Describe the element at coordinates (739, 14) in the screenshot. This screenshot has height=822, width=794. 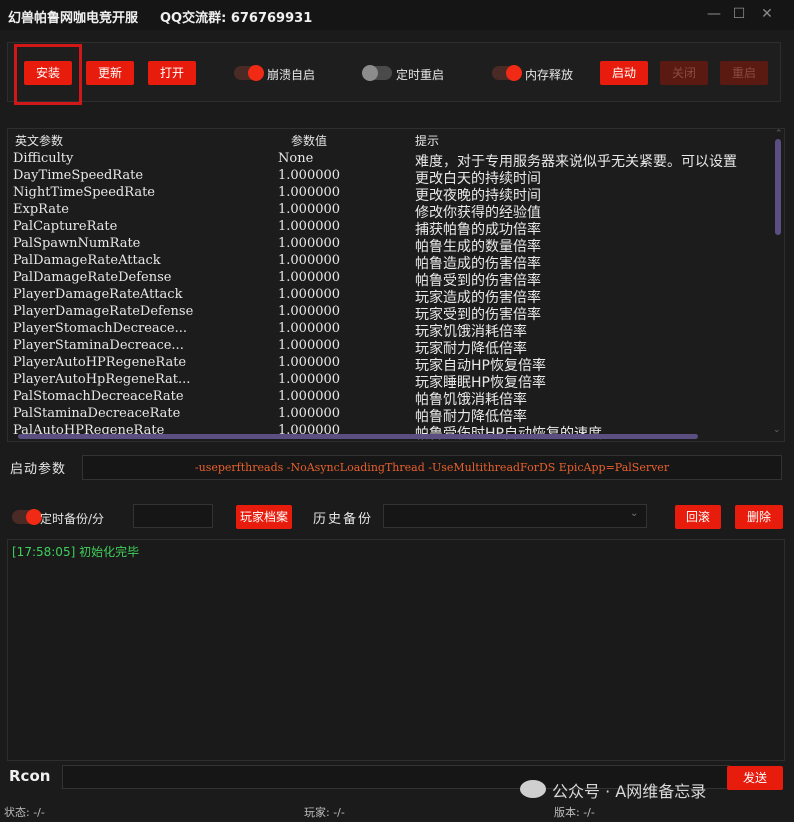
I see `maximize-icon: ☐` at that location.